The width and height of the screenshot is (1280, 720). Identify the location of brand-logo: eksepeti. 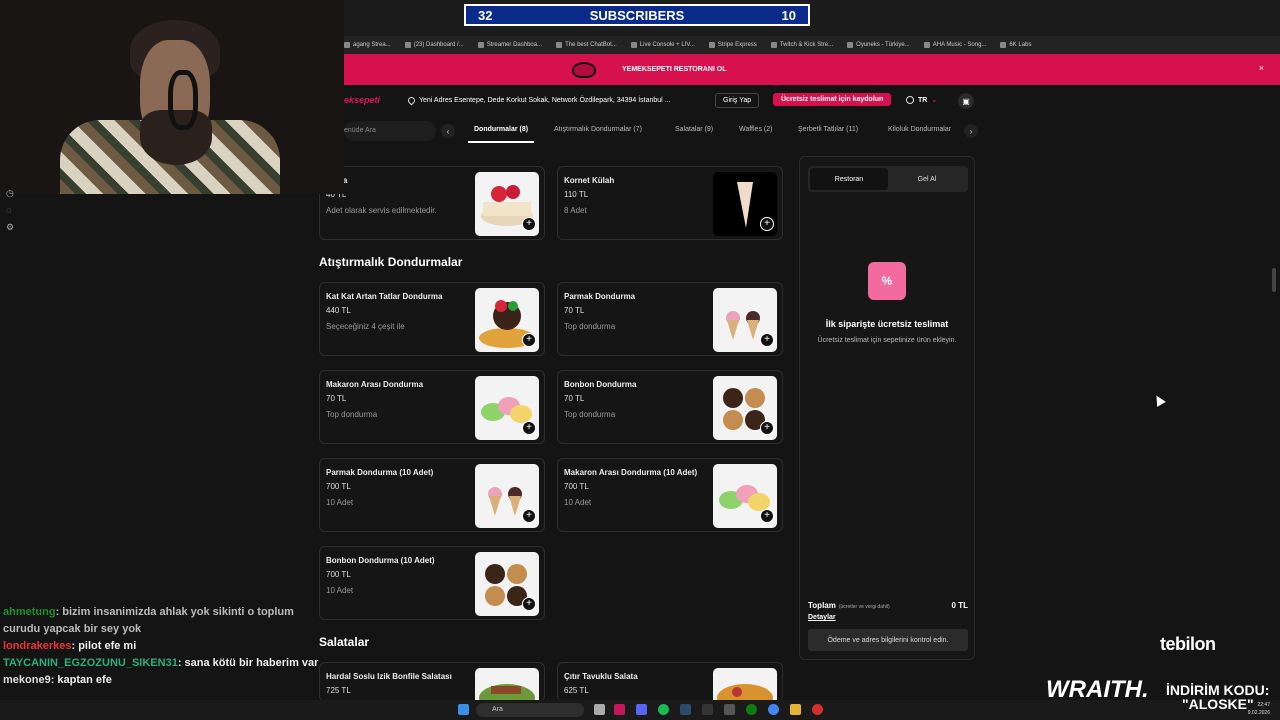
(362, 100).